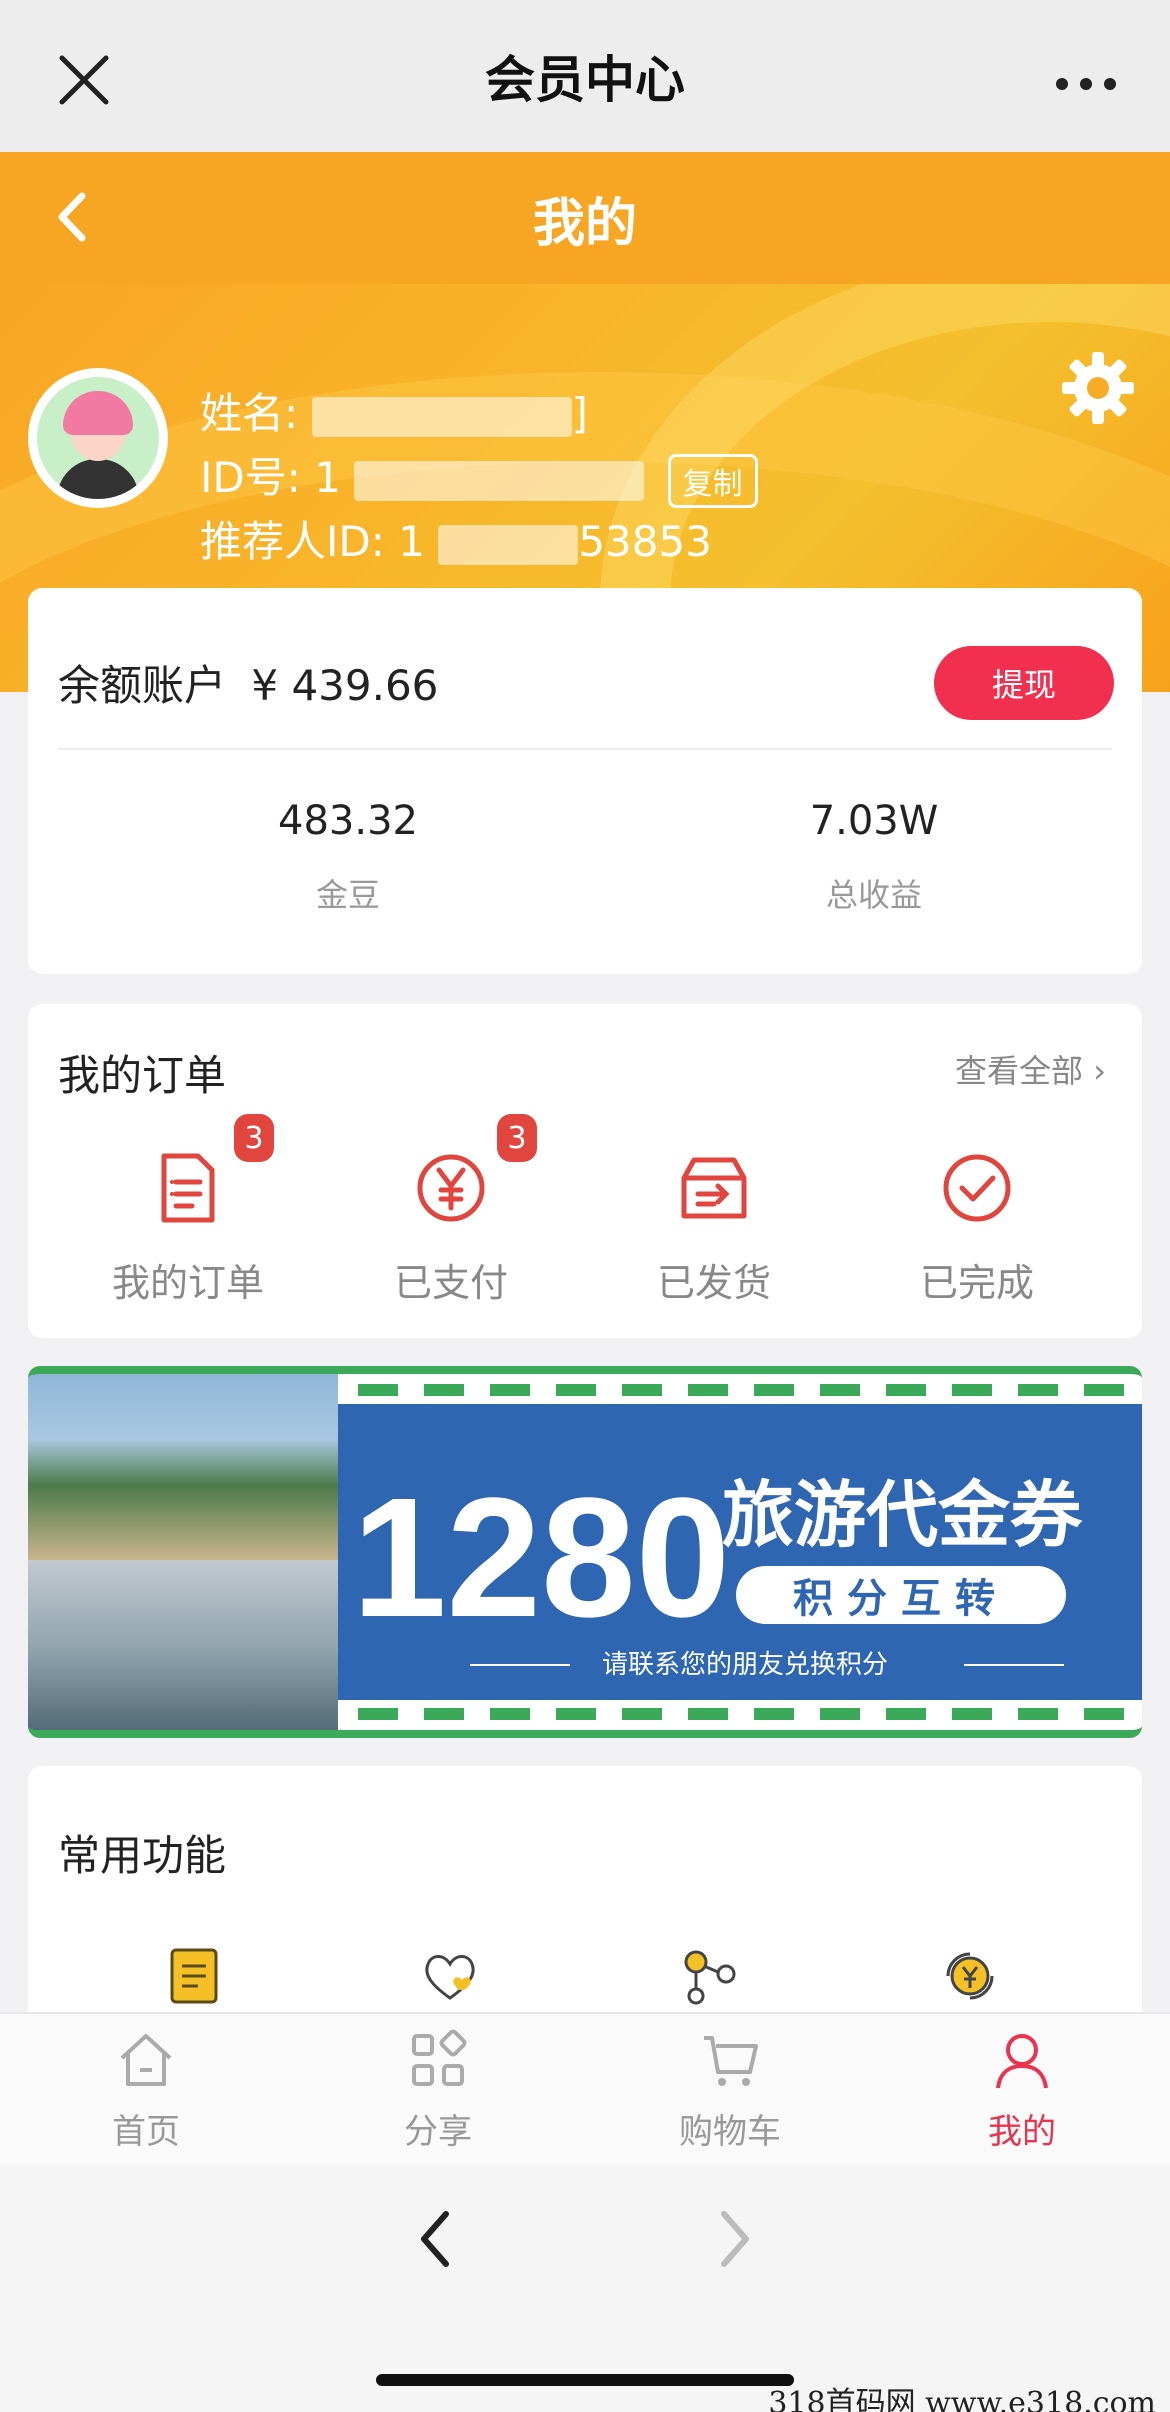  I want to click on withdraw-button: 提现, so click(1024, 683).